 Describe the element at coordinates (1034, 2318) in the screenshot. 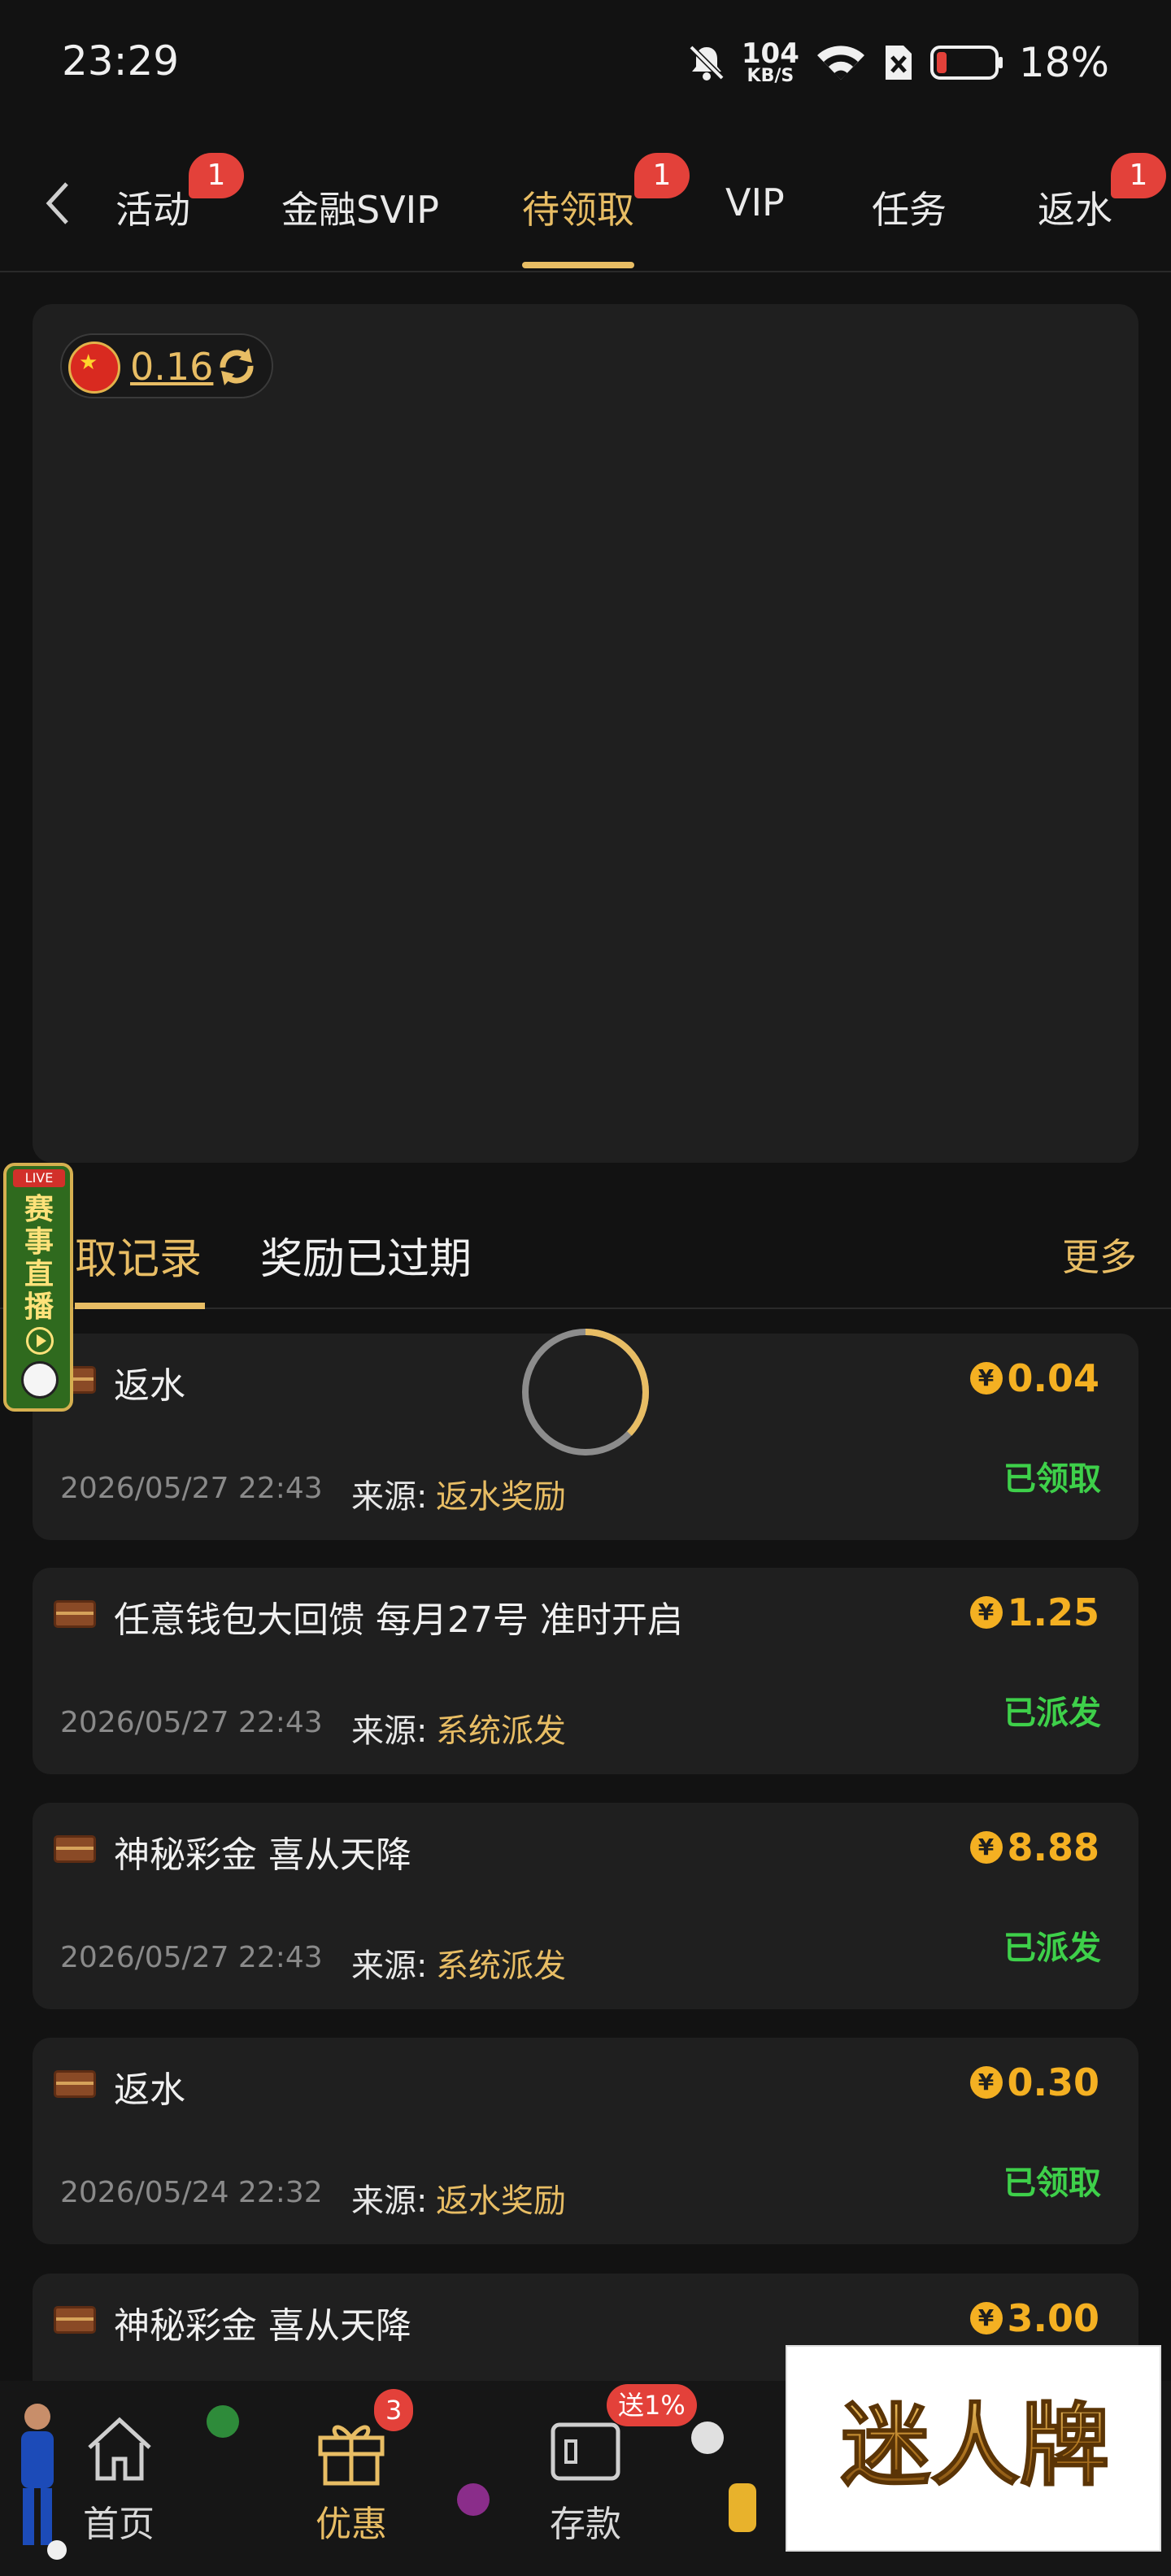

I see `record-amount: ¥ 3.00` at that location.